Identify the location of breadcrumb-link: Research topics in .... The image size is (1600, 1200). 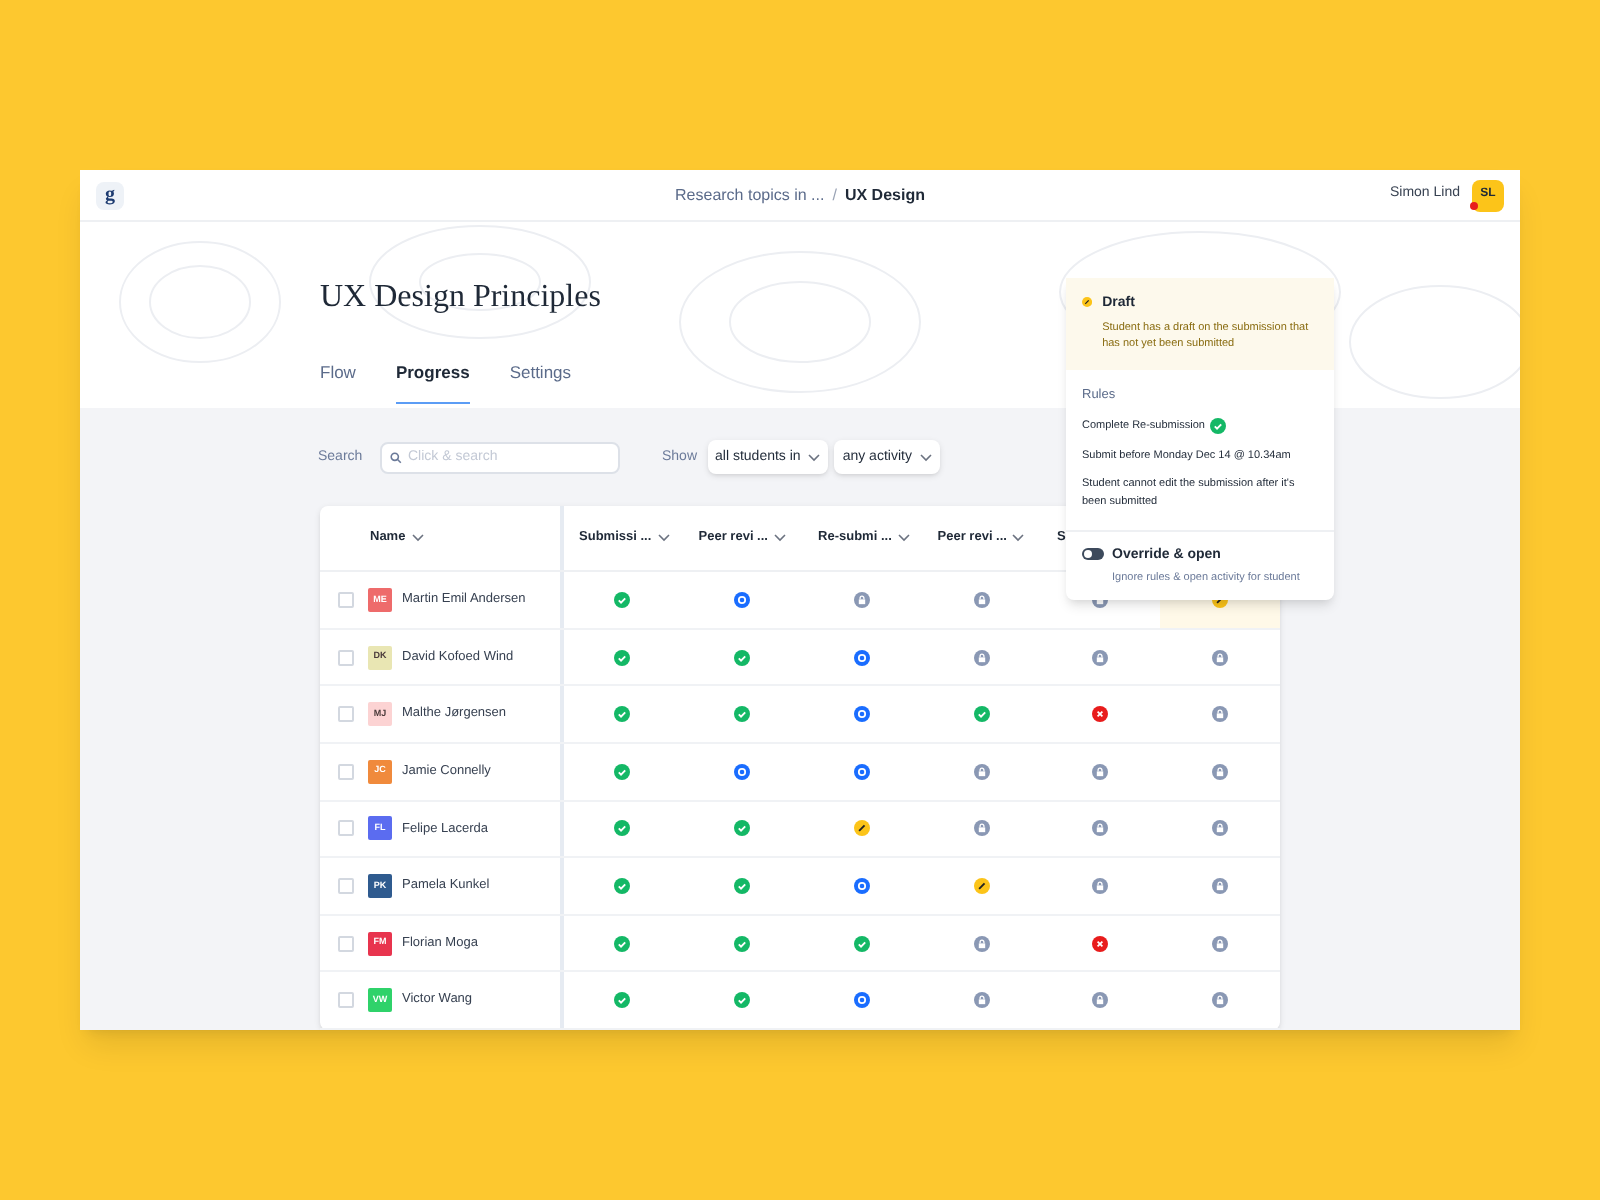
(750, 195).